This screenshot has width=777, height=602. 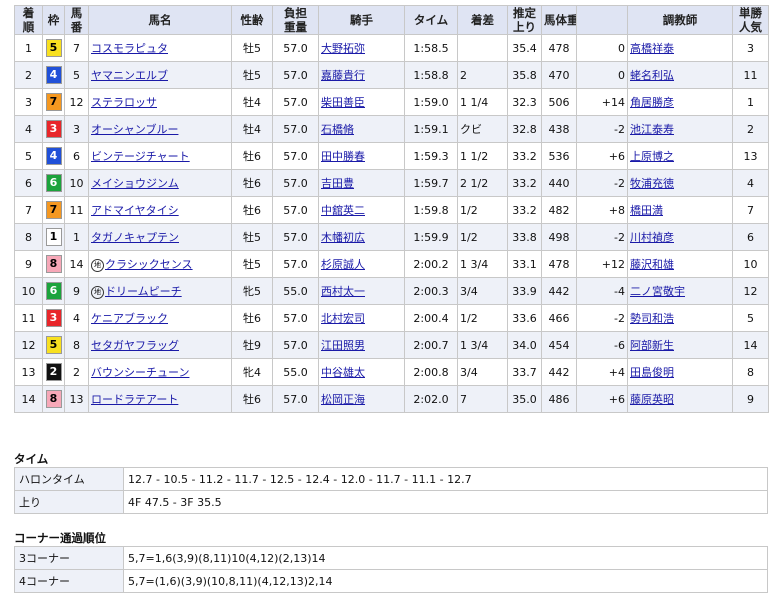 I want to click on trainer-cell-text: 高橋祥泰, so click(x=652, y=48).